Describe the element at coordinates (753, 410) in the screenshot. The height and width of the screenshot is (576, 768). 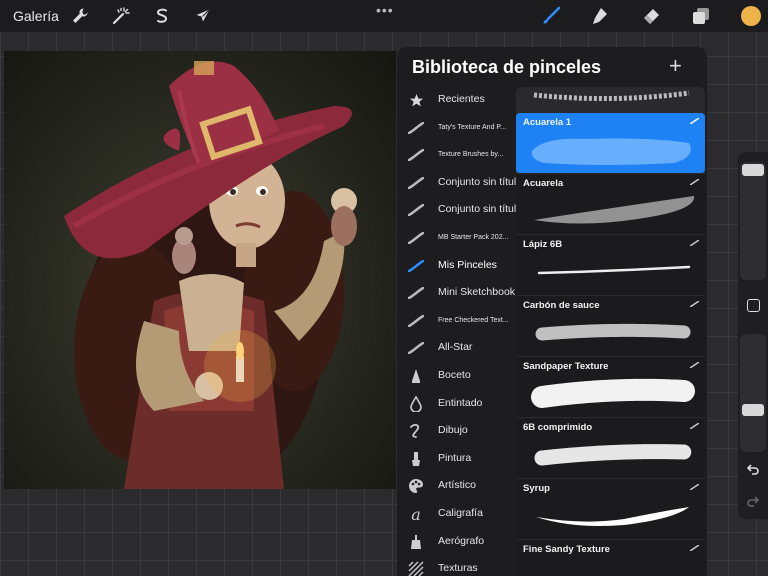
I see `opacity-thumb` at that location.